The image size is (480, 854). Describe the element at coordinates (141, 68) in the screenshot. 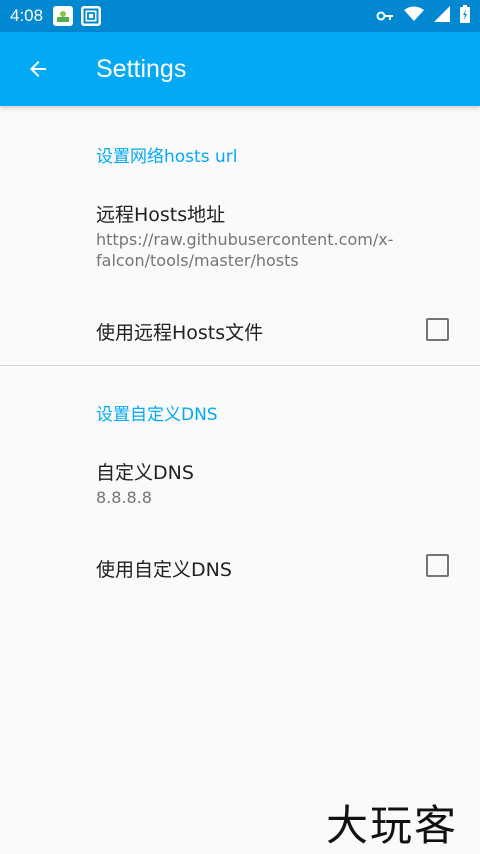

I see `page-title: Settings` at that location.